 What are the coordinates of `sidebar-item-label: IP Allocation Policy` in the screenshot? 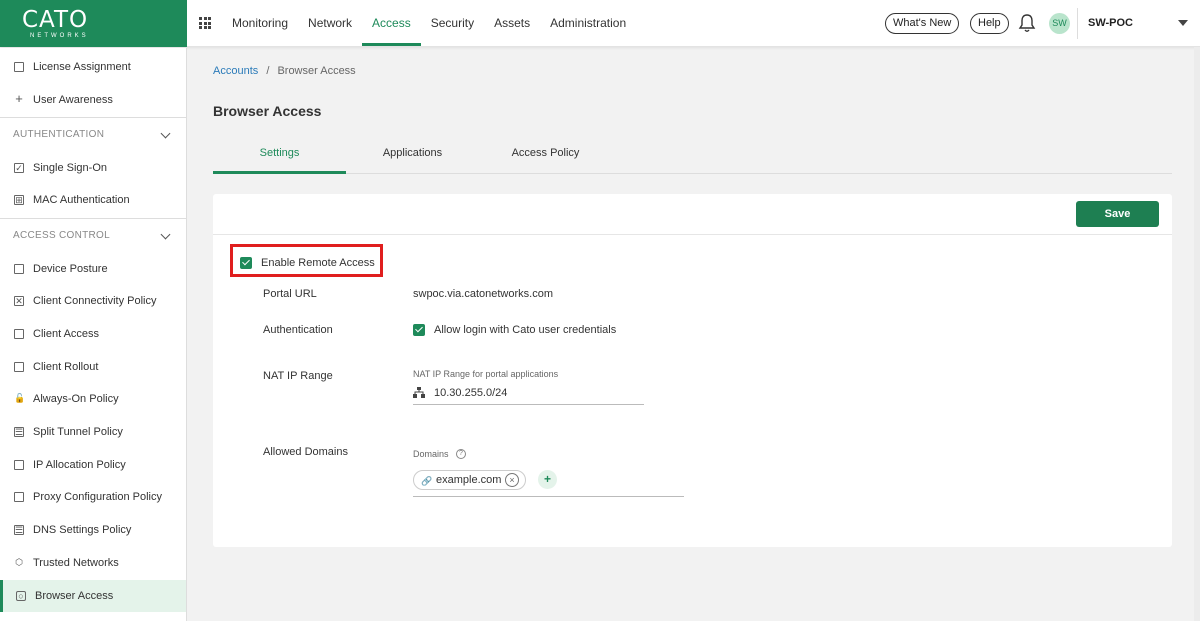 It's located at (79, 465).